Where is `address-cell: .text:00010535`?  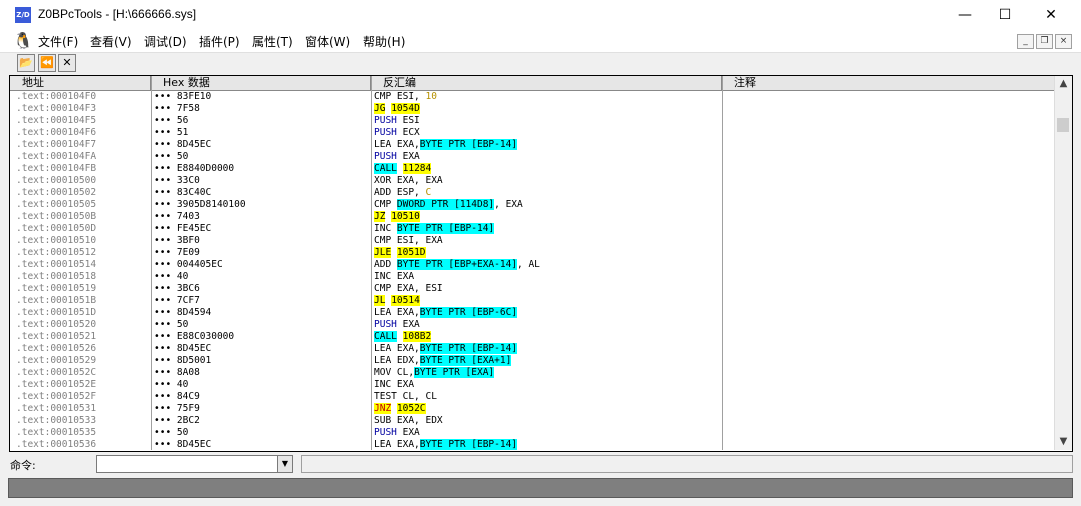
address-cell: .text:00010535 is located at coordinates (56, 432).